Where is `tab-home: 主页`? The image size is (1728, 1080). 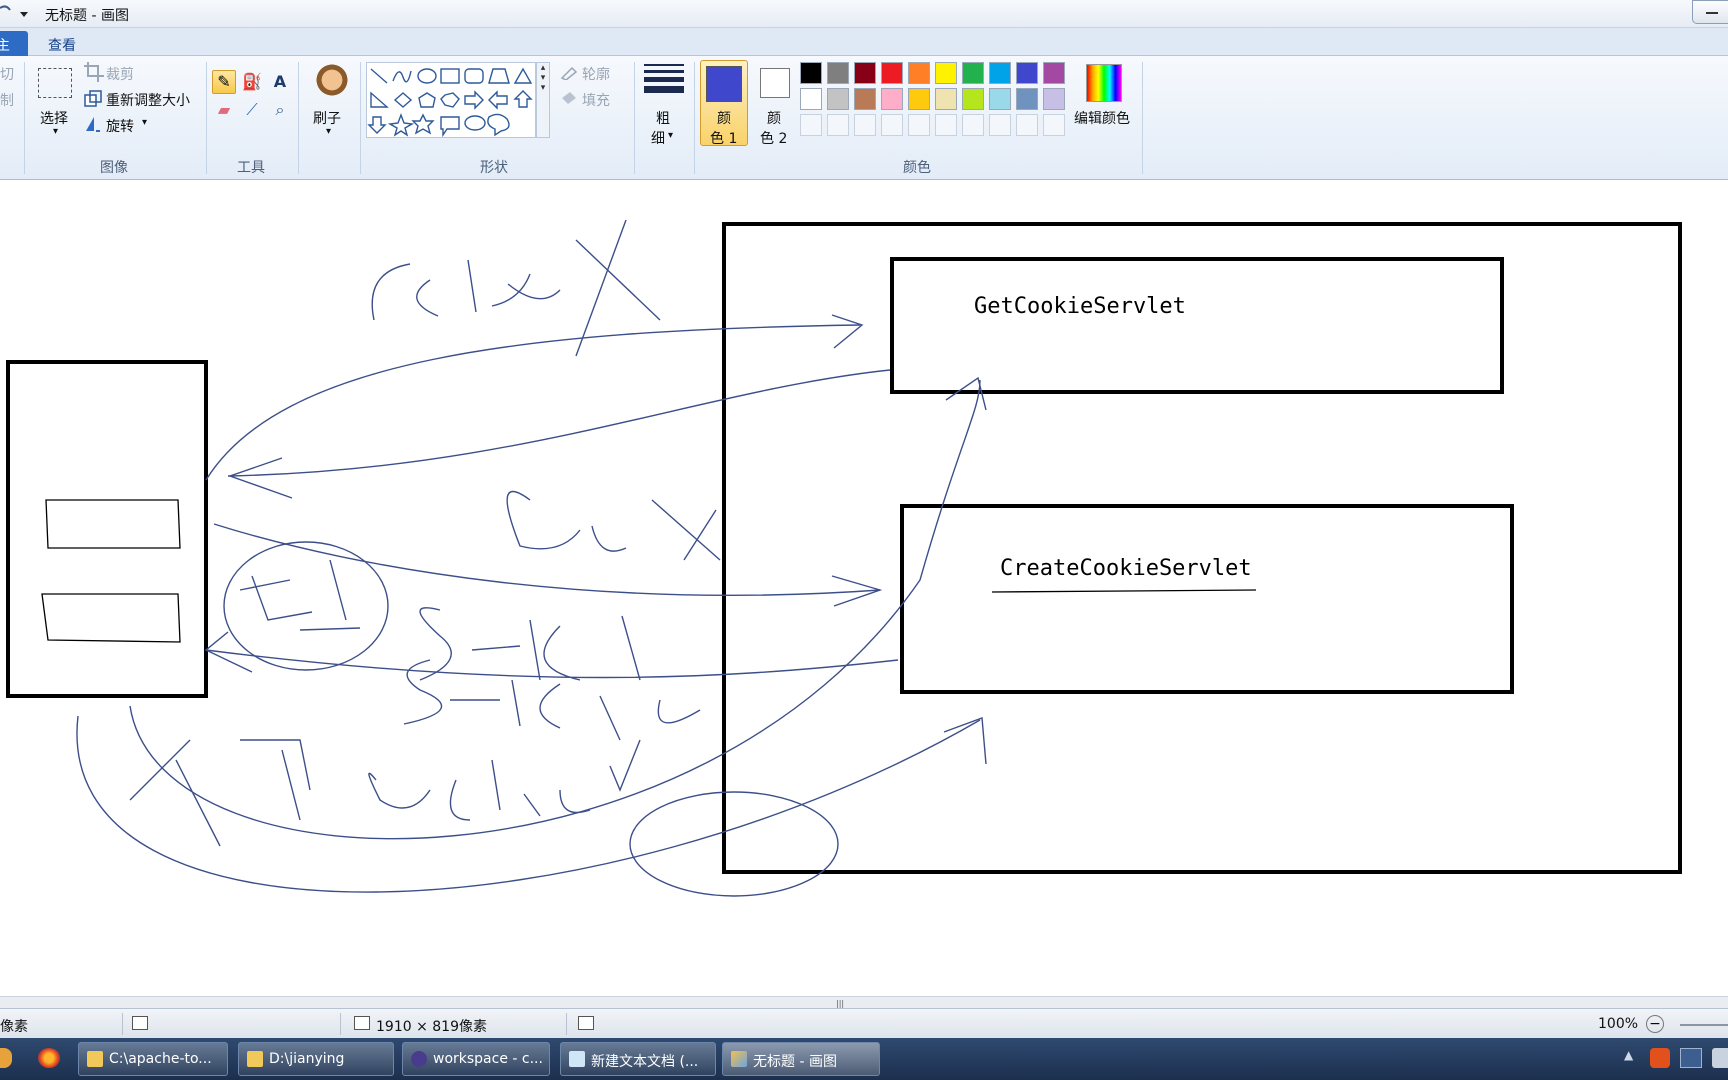
tab-home: 主页 is located at coordinates (14, 52).